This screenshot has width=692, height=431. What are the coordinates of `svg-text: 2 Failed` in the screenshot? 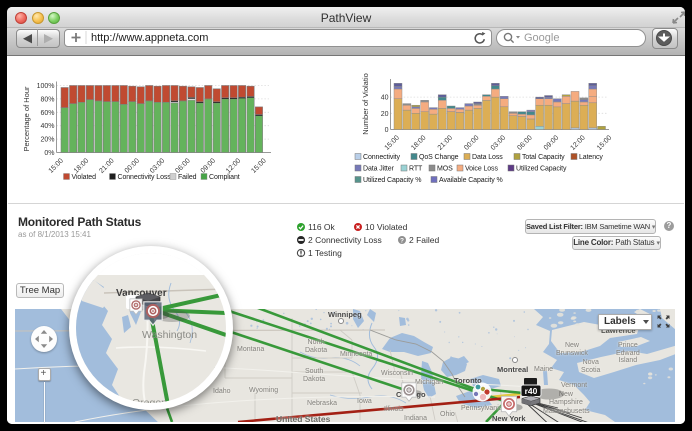 It's located at (424, 240).